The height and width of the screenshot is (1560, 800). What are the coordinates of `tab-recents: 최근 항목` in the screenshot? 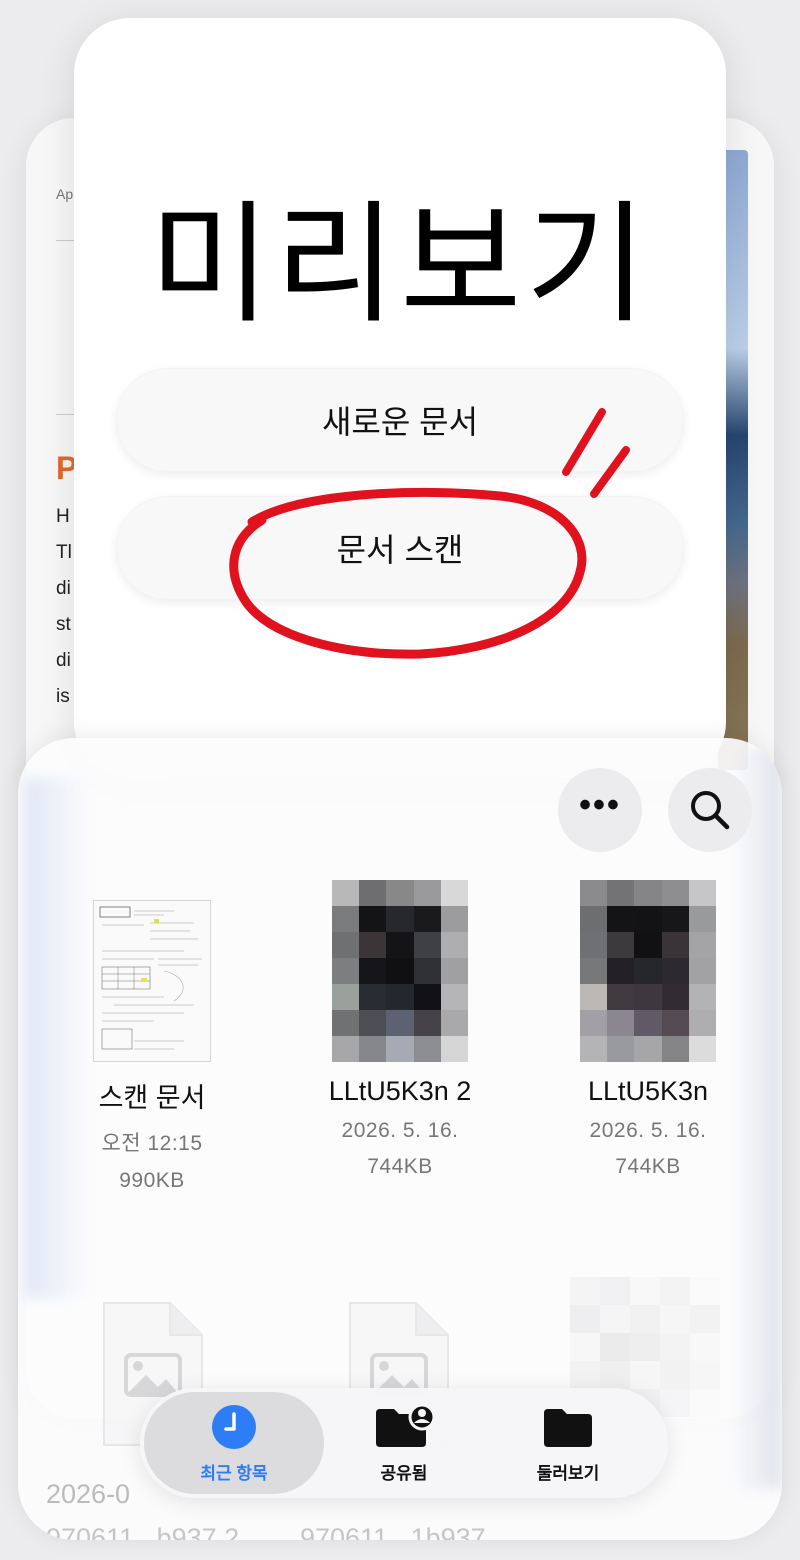 It's located at (234, 1443).